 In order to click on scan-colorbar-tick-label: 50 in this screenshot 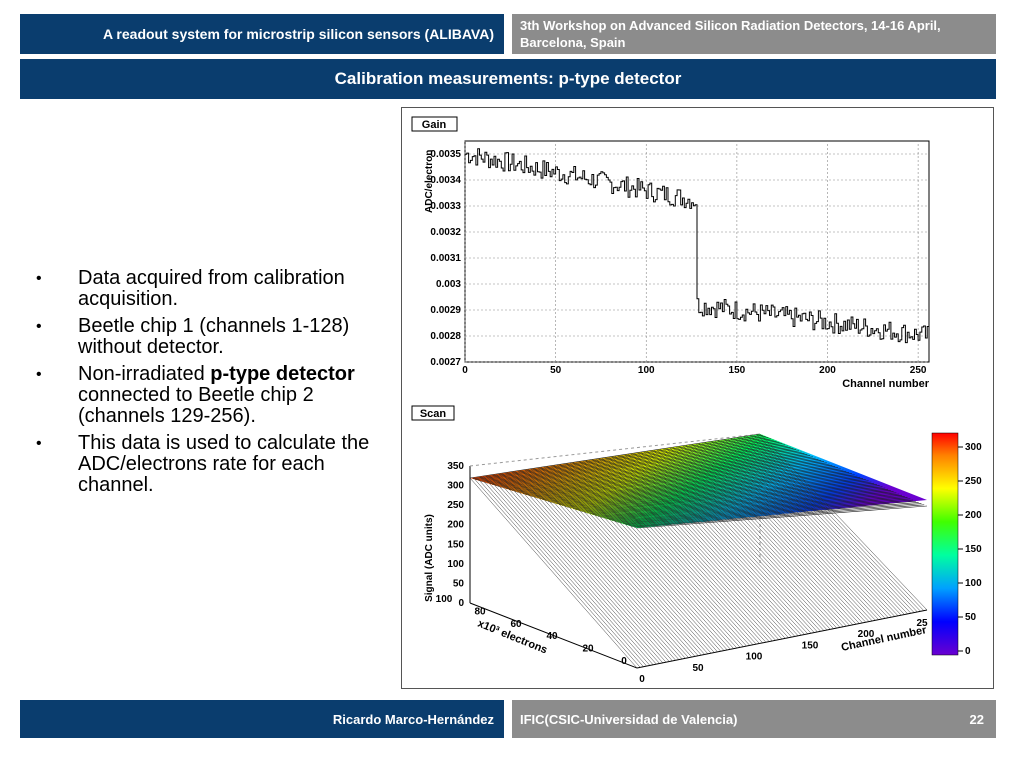, I will do `click(971, 617)`.